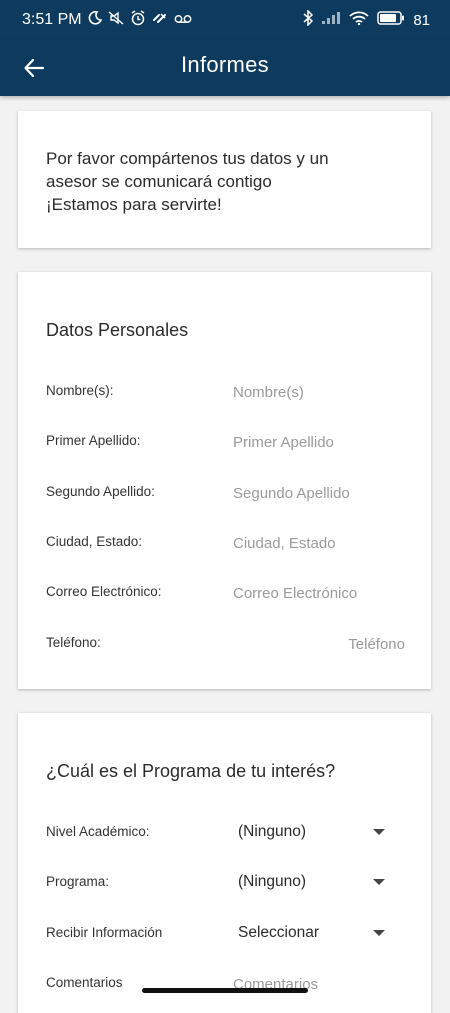  What do you see at coordinates (272, 881) in the screenshot?
I see `program-value: (Ninguno)` at bounding box center [272, 881].